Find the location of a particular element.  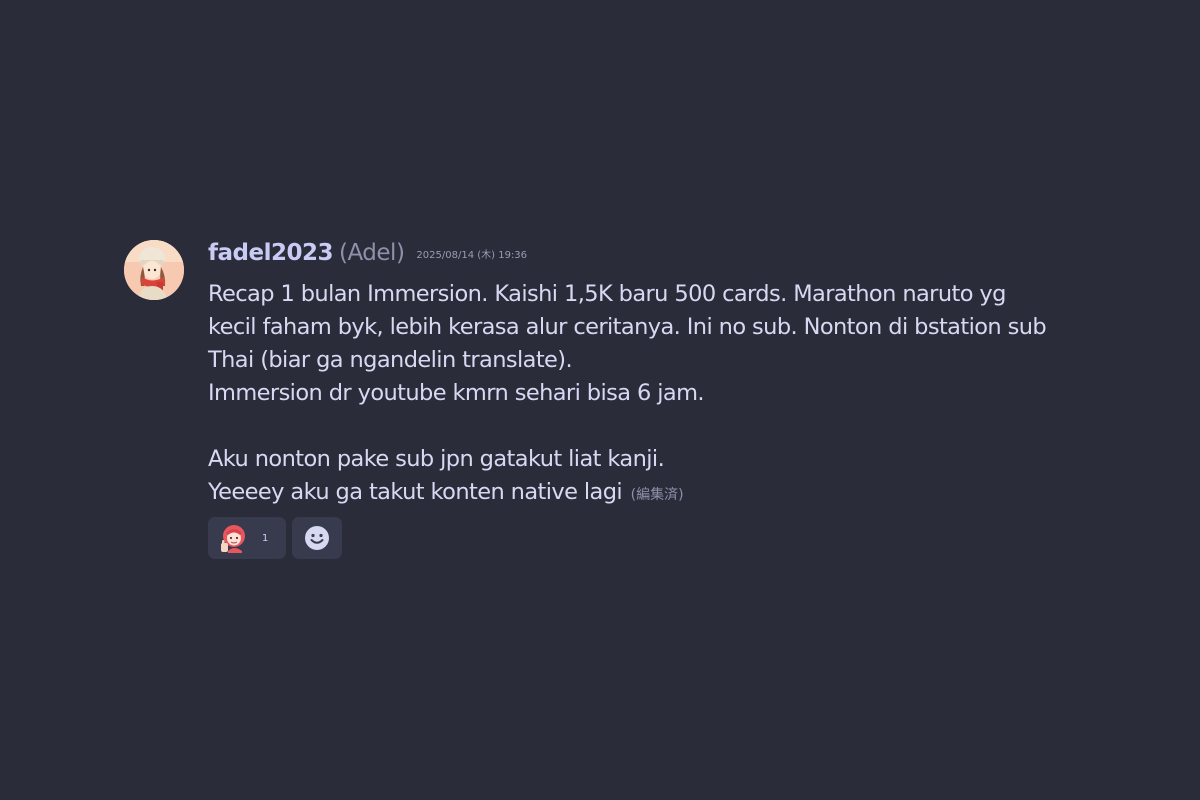

reaction-count: 1 is located at coordinates (265, 538).